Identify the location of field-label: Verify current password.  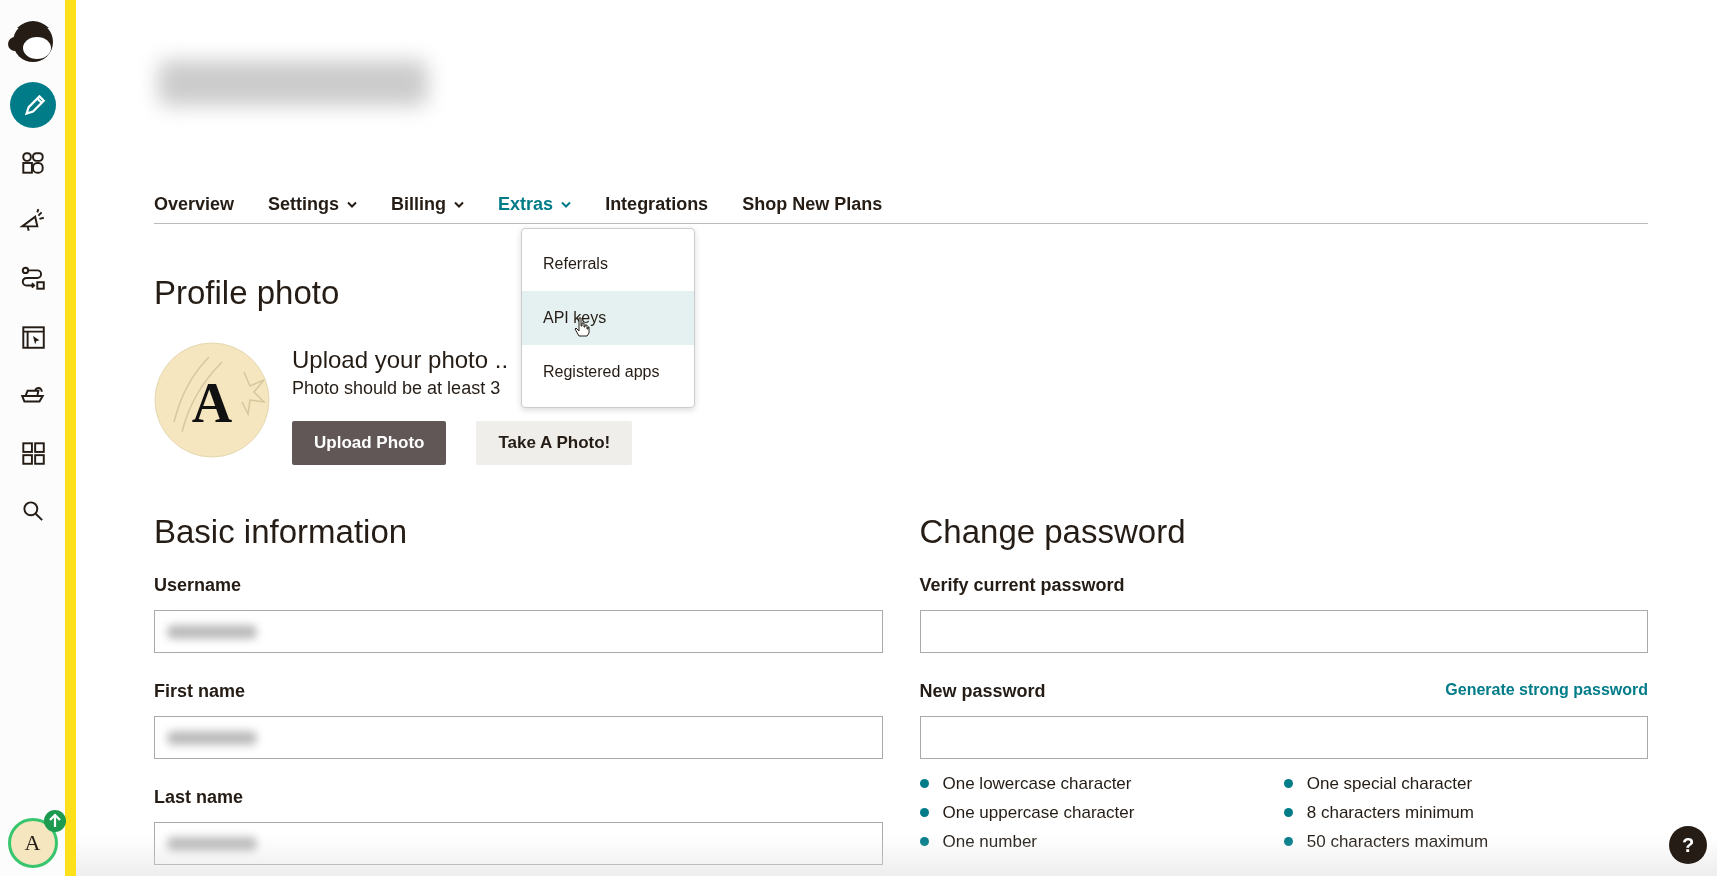
(1022, 585).